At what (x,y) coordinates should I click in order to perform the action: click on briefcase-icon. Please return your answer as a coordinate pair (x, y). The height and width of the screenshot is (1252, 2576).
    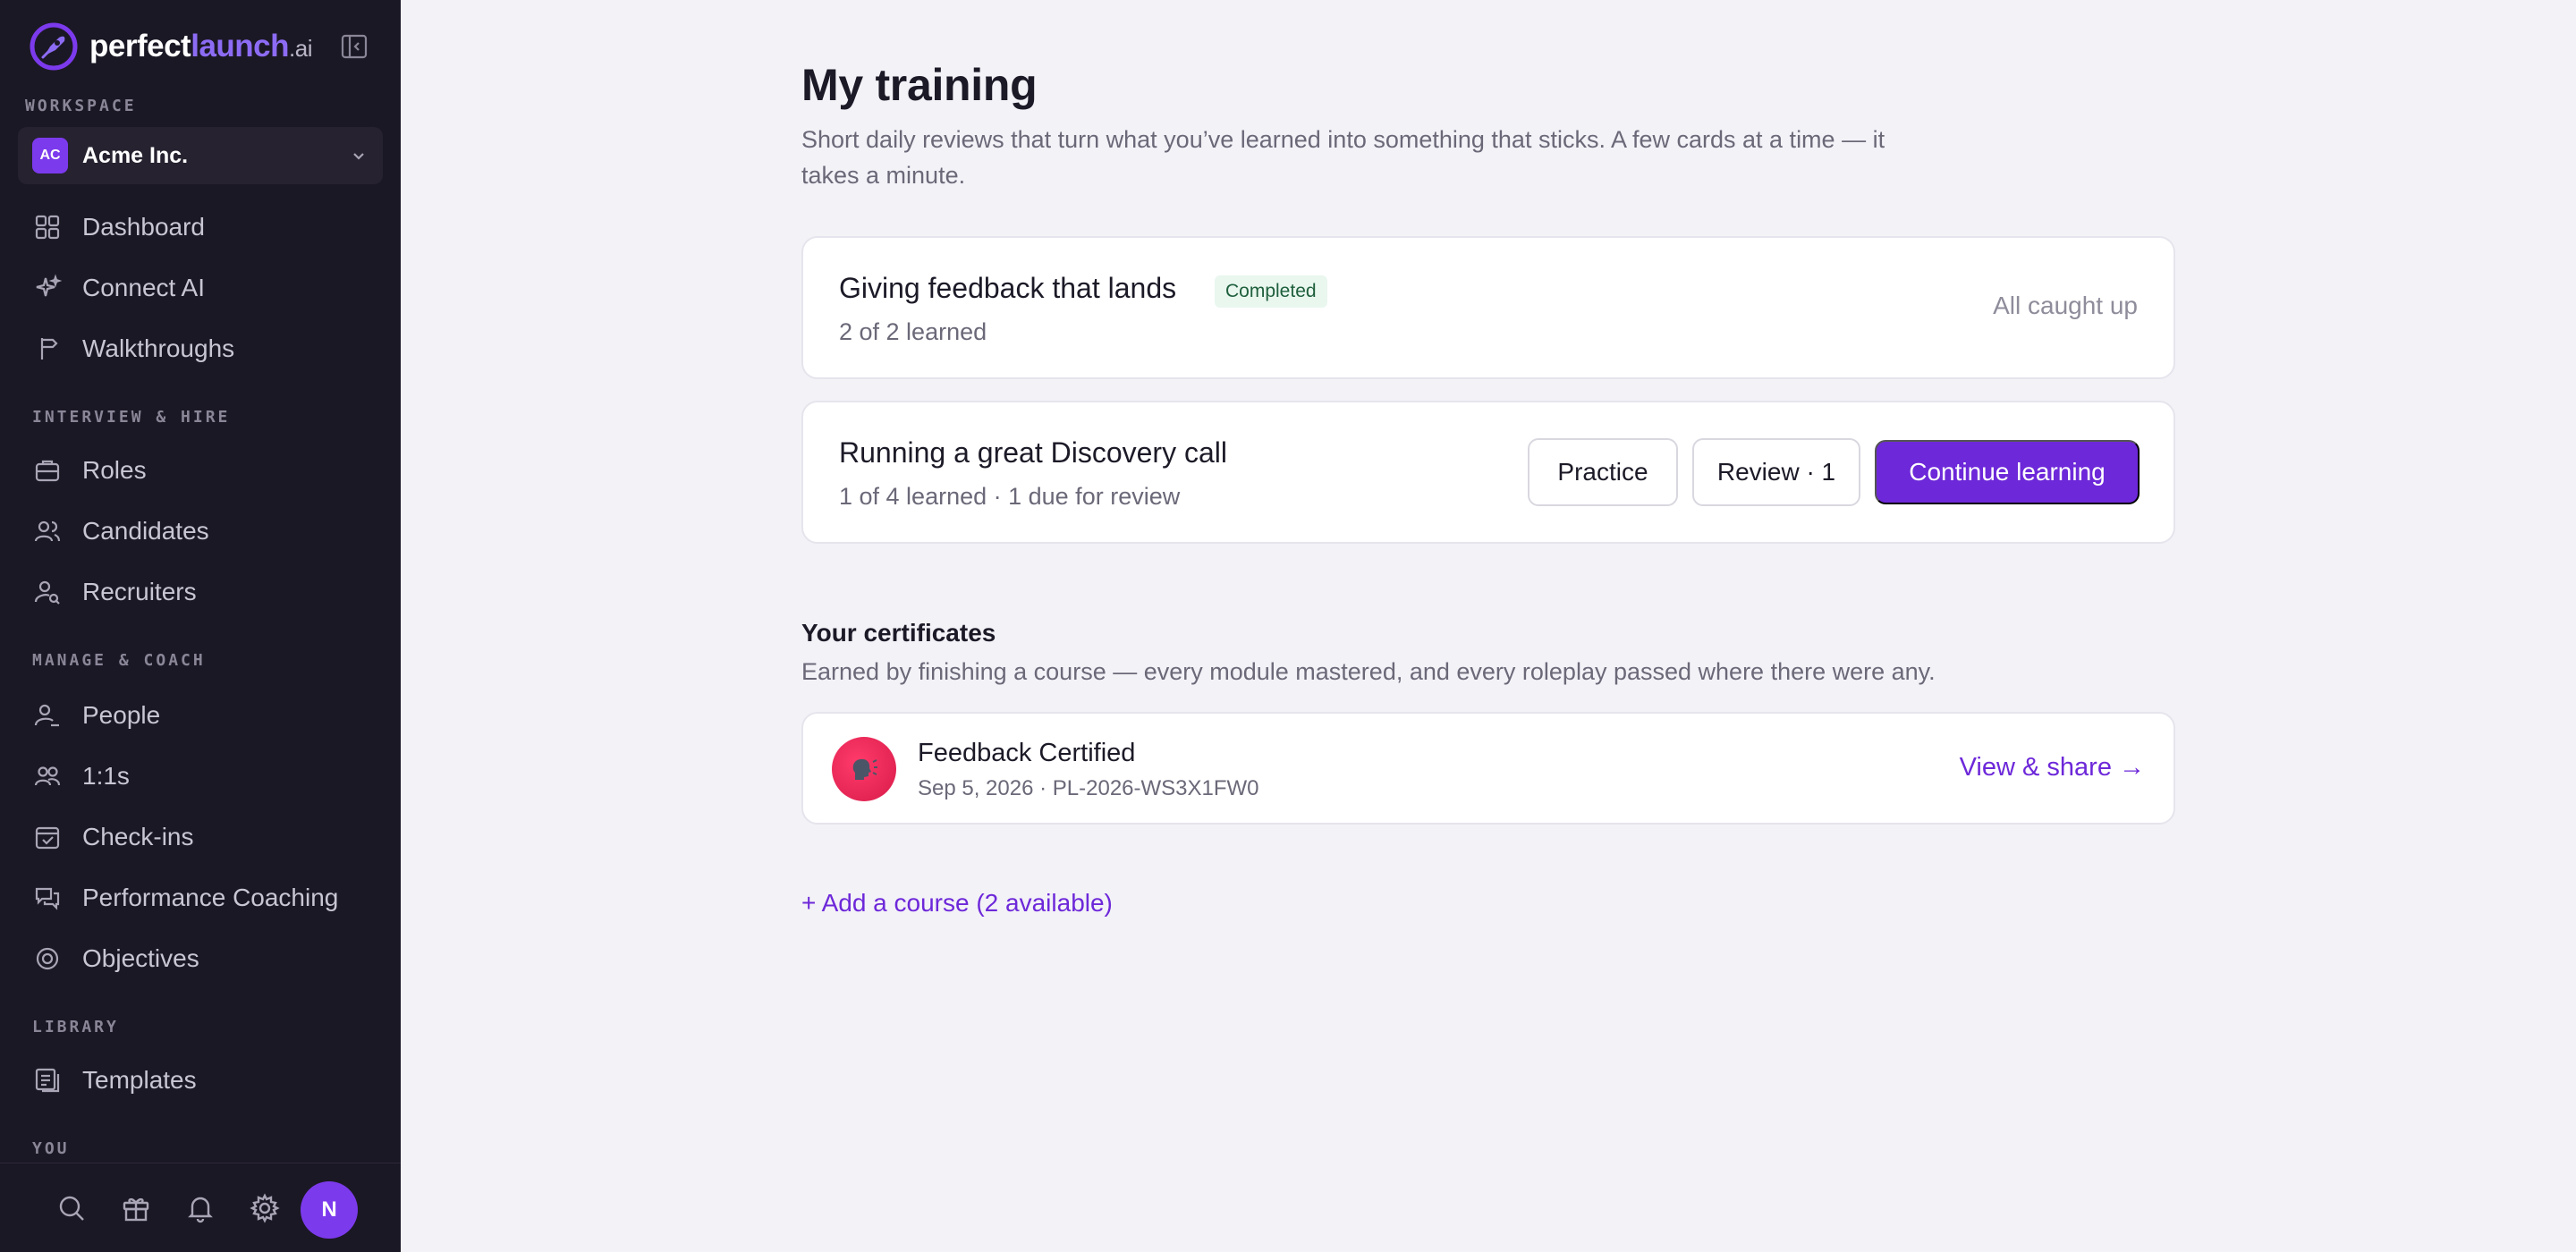
    Looking at the image, I should click on (47, 471).